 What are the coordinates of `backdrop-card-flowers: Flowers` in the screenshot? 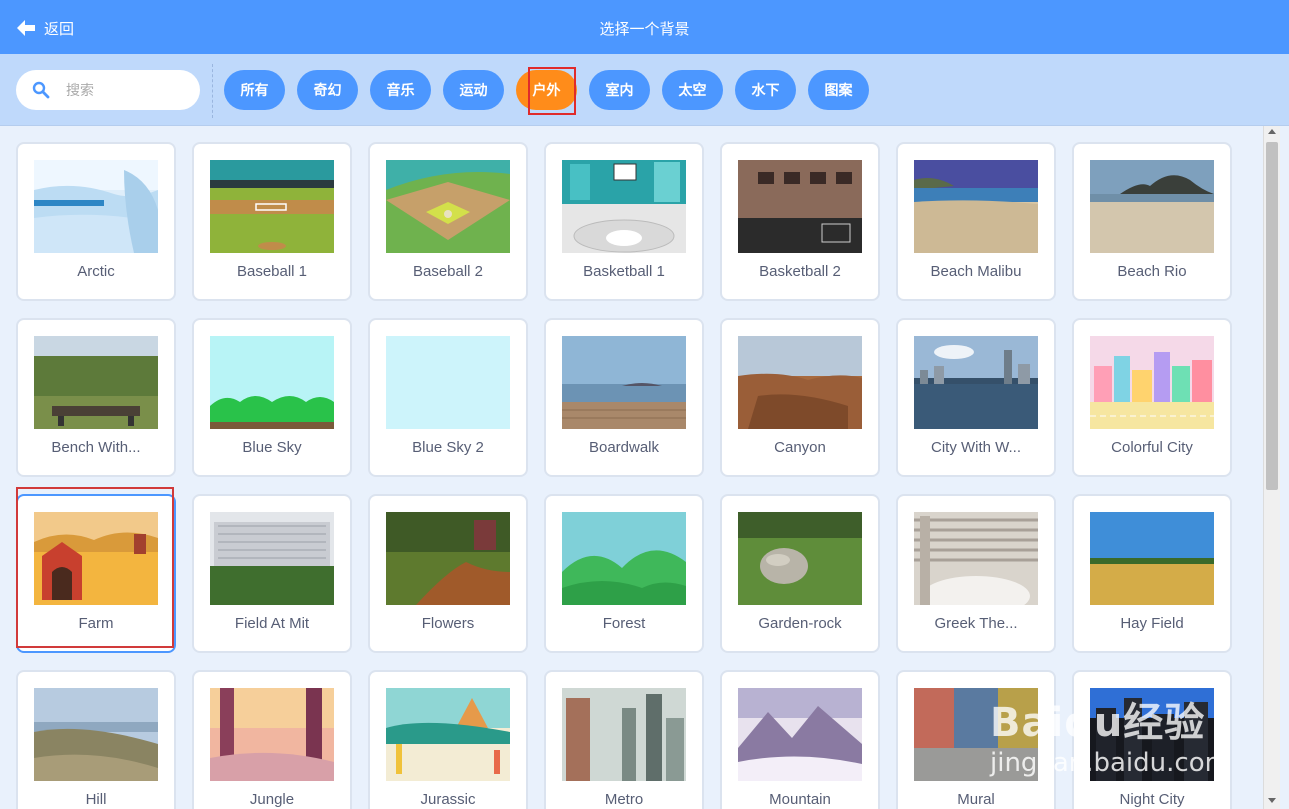 It's located at (448, 573).